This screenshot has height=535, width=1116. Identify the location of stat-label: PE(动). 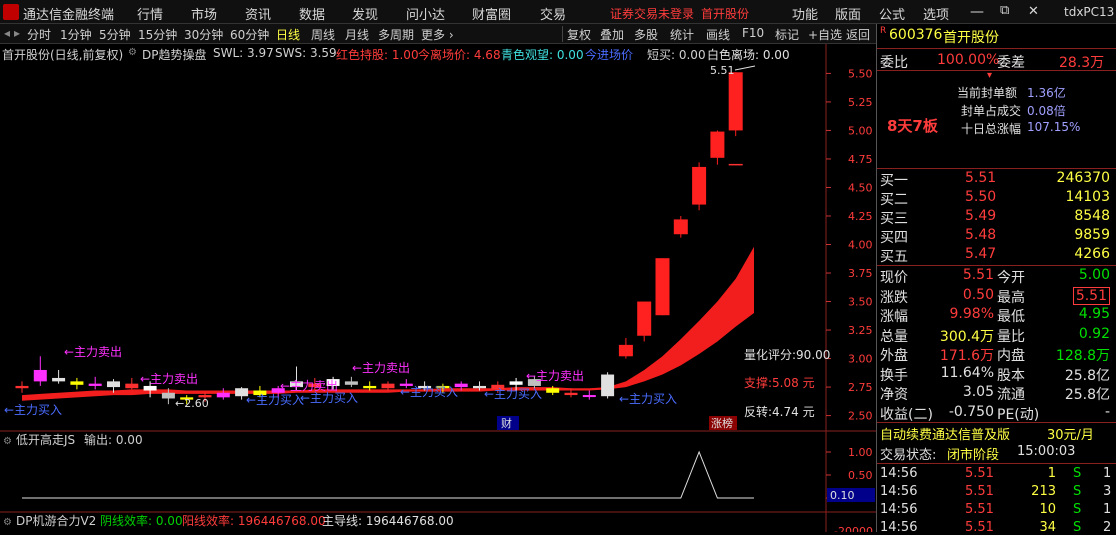
(1018, 414).